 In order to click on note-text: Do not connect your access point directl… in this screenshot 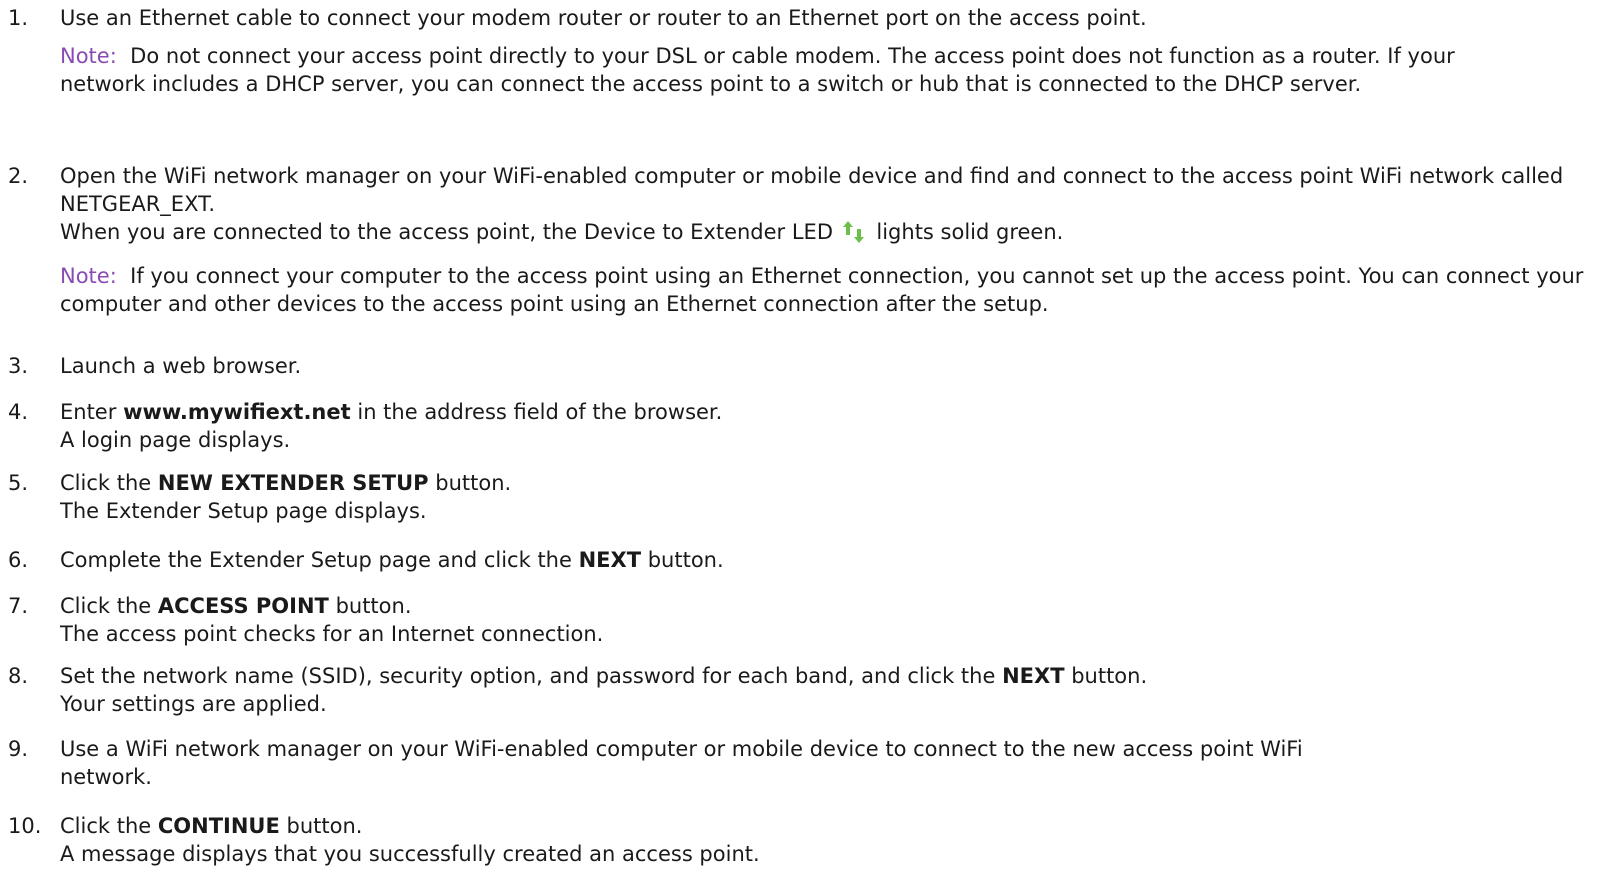, I will do `click(757, 70)`.